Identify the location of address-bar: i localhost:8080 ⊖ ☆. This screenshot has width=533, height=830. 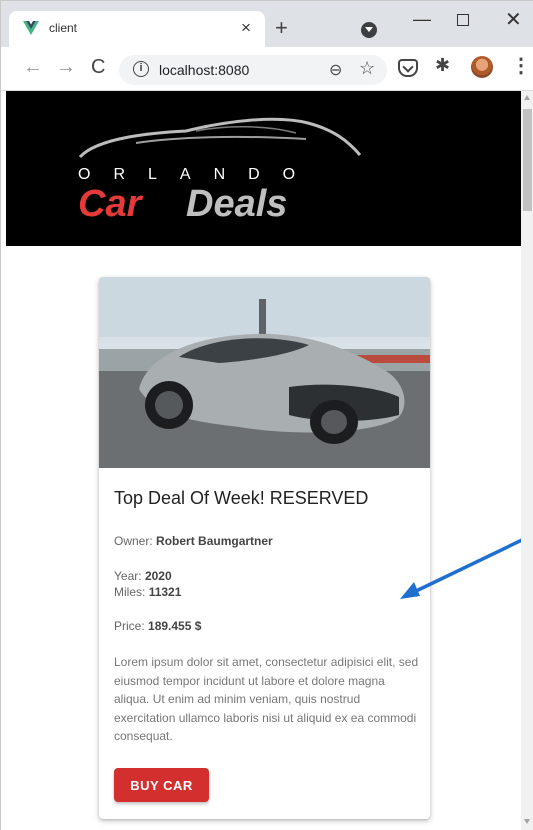
(253, 70).